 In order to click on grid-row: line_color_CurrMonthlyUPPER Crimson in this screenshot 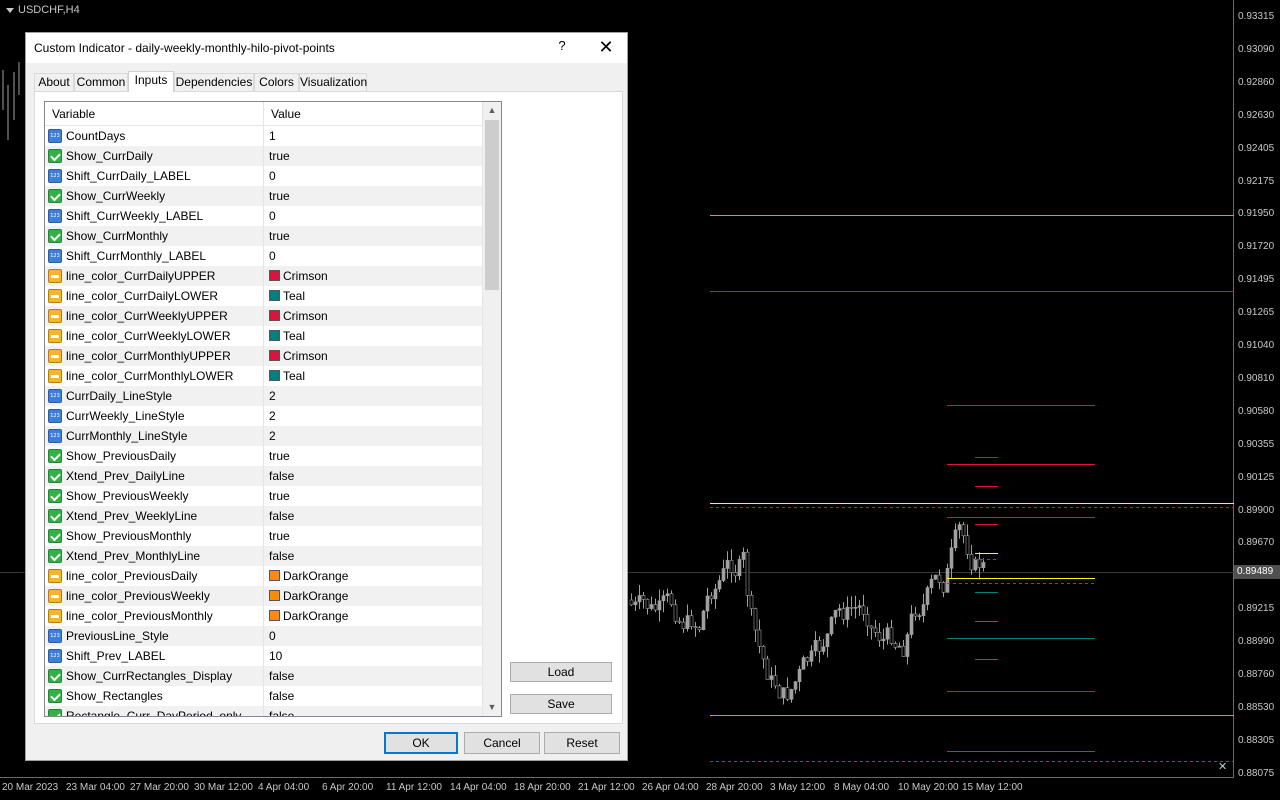, I will do `click(263, 356)`.